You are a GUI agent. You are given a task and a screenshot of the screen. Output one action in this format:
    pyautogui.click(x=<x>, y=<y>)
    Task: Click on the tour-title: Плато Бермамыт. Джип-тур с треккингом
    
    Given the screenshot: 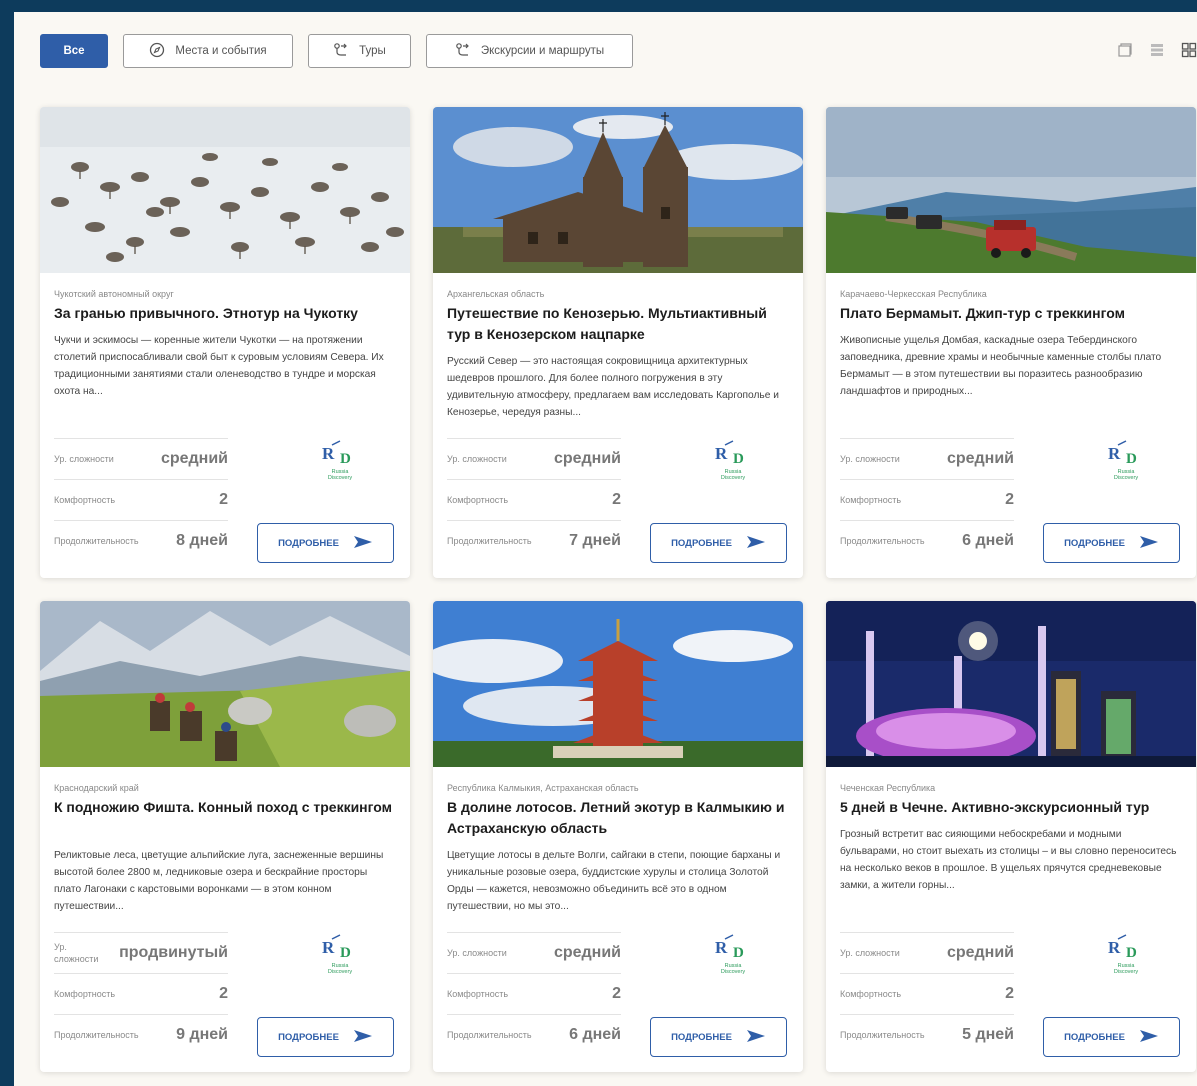 What is the action you would take?
    pyautogui.click(x=1010, y=313)
    